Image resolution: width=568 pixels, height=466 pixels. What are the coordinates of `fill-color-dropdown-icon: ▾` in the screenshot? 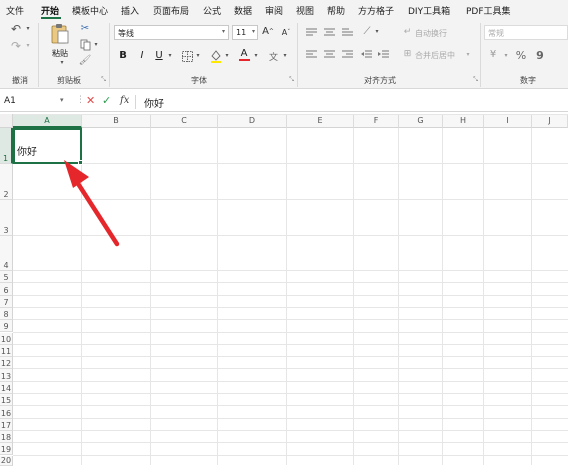 It's located at (227, 56).